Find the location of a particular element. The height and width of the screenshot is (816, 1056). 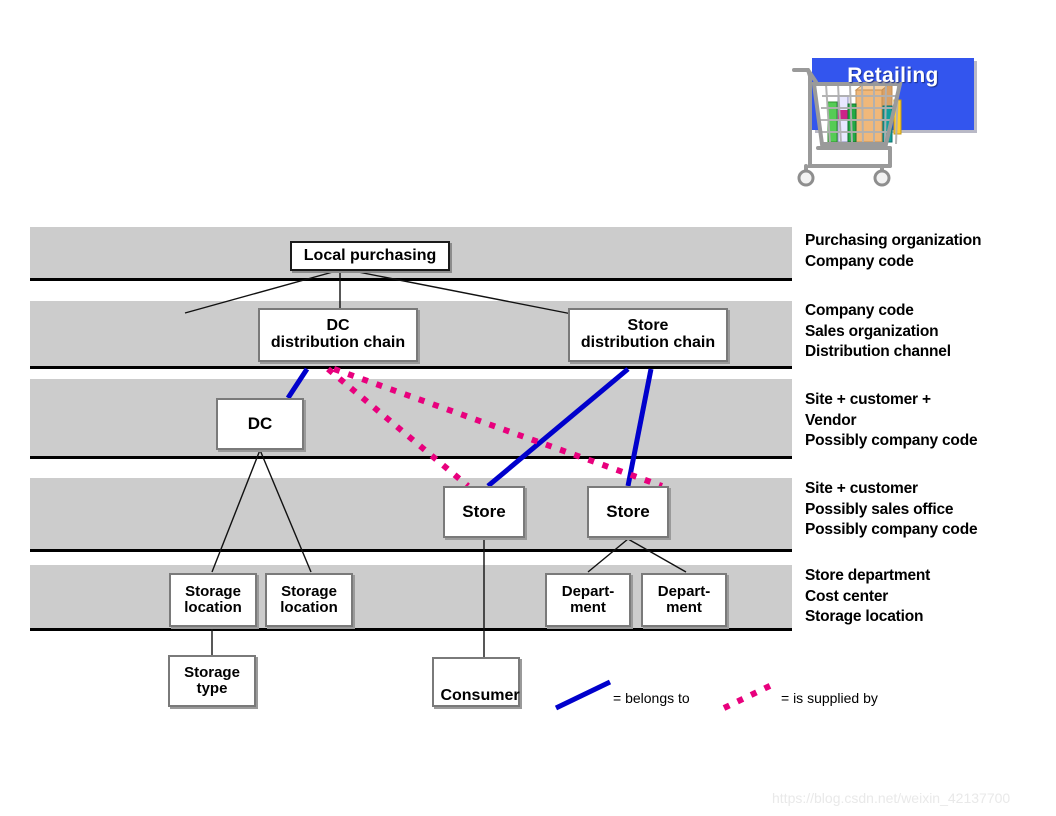

level-description-1-line-1: Purchasing organization is located at coordinates (893, 240).